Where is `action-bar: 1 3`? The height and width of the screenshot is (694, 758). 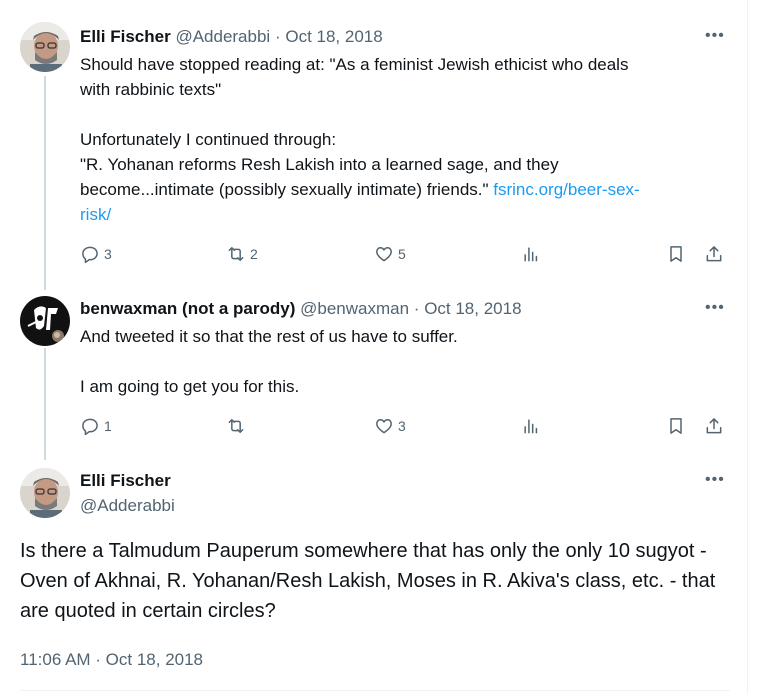
action-bar: 1 3 is located at coordinates (405, 426).